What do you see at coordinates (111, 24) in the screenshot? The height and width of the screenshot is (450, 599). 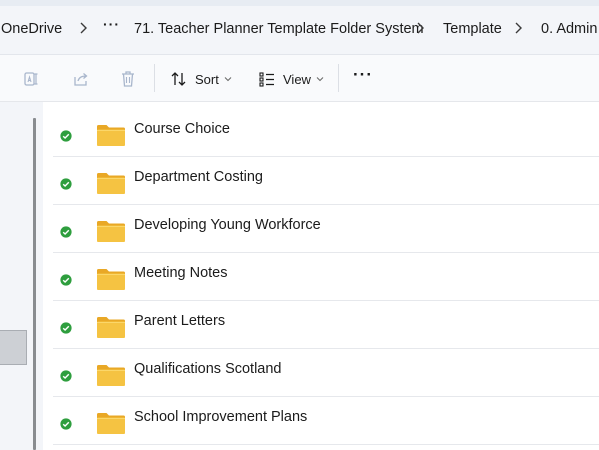 I see `breadcrumb-overflow-button: ···` at bounding box center [111, 24].